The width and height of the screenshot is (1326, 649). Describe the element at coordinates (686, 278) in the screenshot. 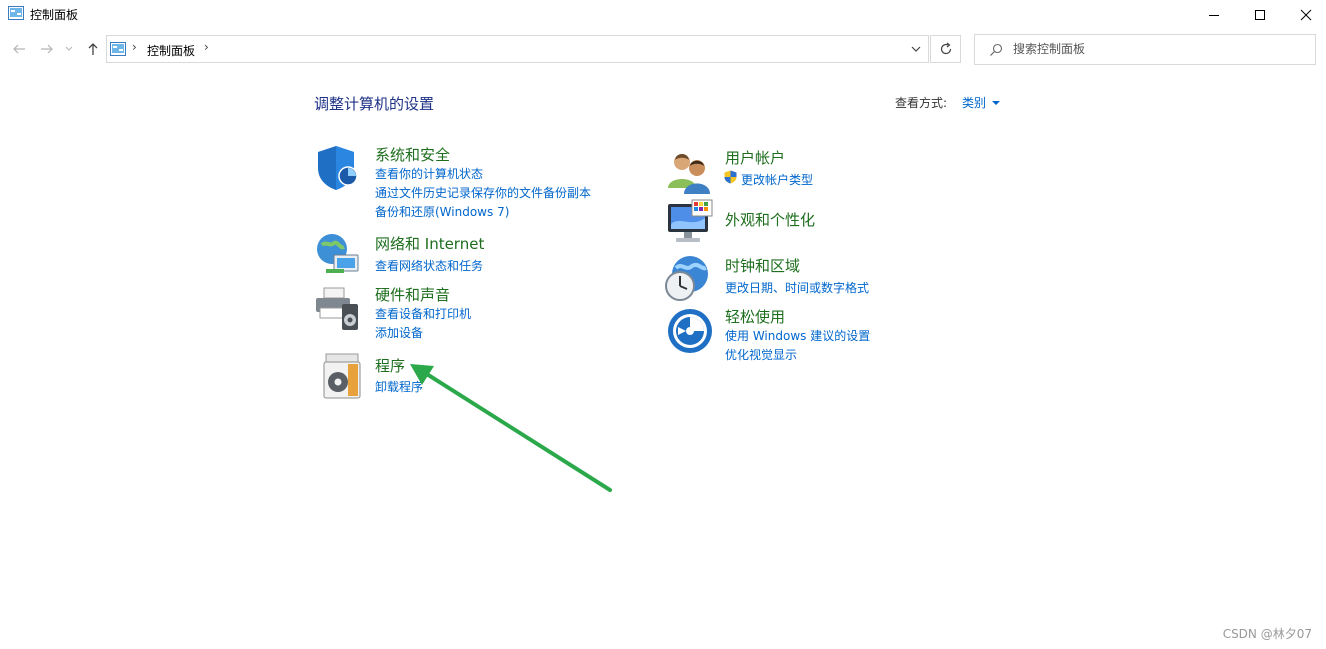

I see `globe-clock-icon` at that location.